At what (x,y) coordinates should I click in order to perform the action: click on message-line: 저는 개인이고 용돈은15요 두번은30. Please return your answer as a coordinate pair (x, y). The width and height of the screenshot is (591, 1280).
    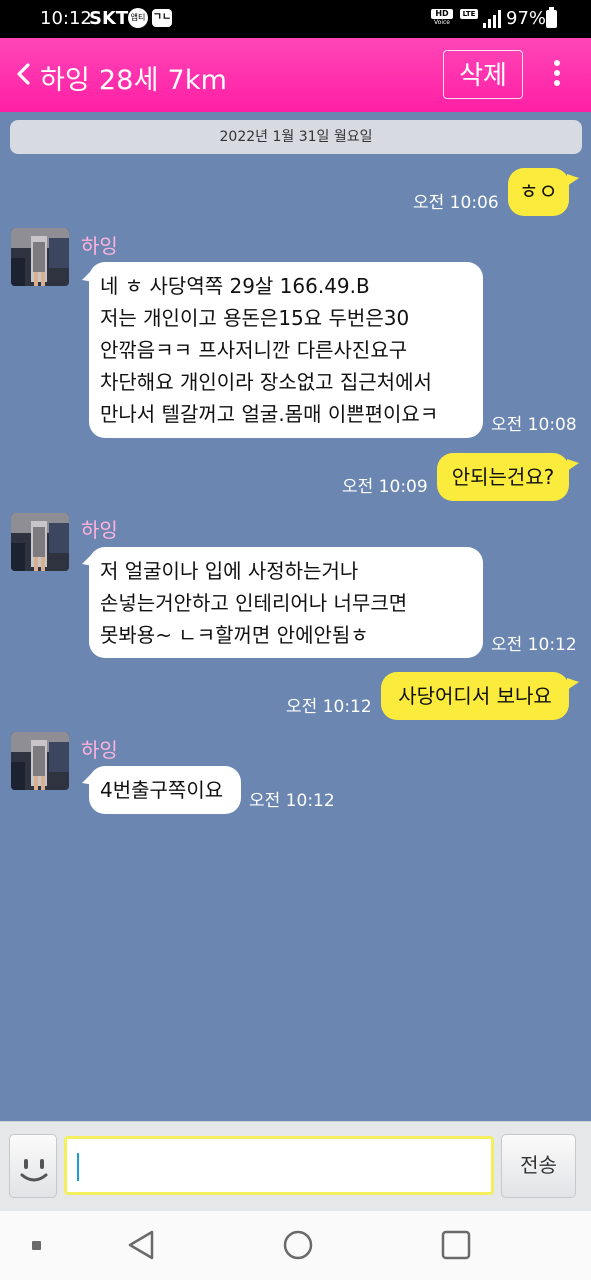
    Looking at the image, I should click on (255, 318).